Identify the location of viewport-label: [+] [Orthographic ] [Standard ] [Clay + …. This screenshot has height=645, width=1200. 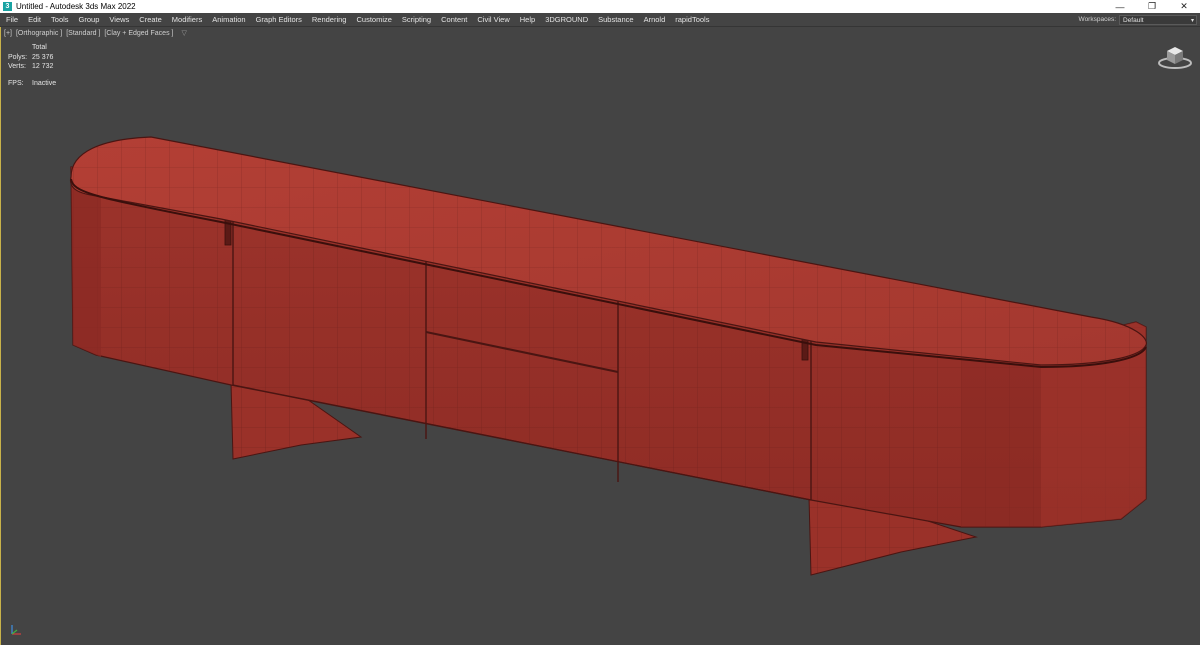
(96, 33).